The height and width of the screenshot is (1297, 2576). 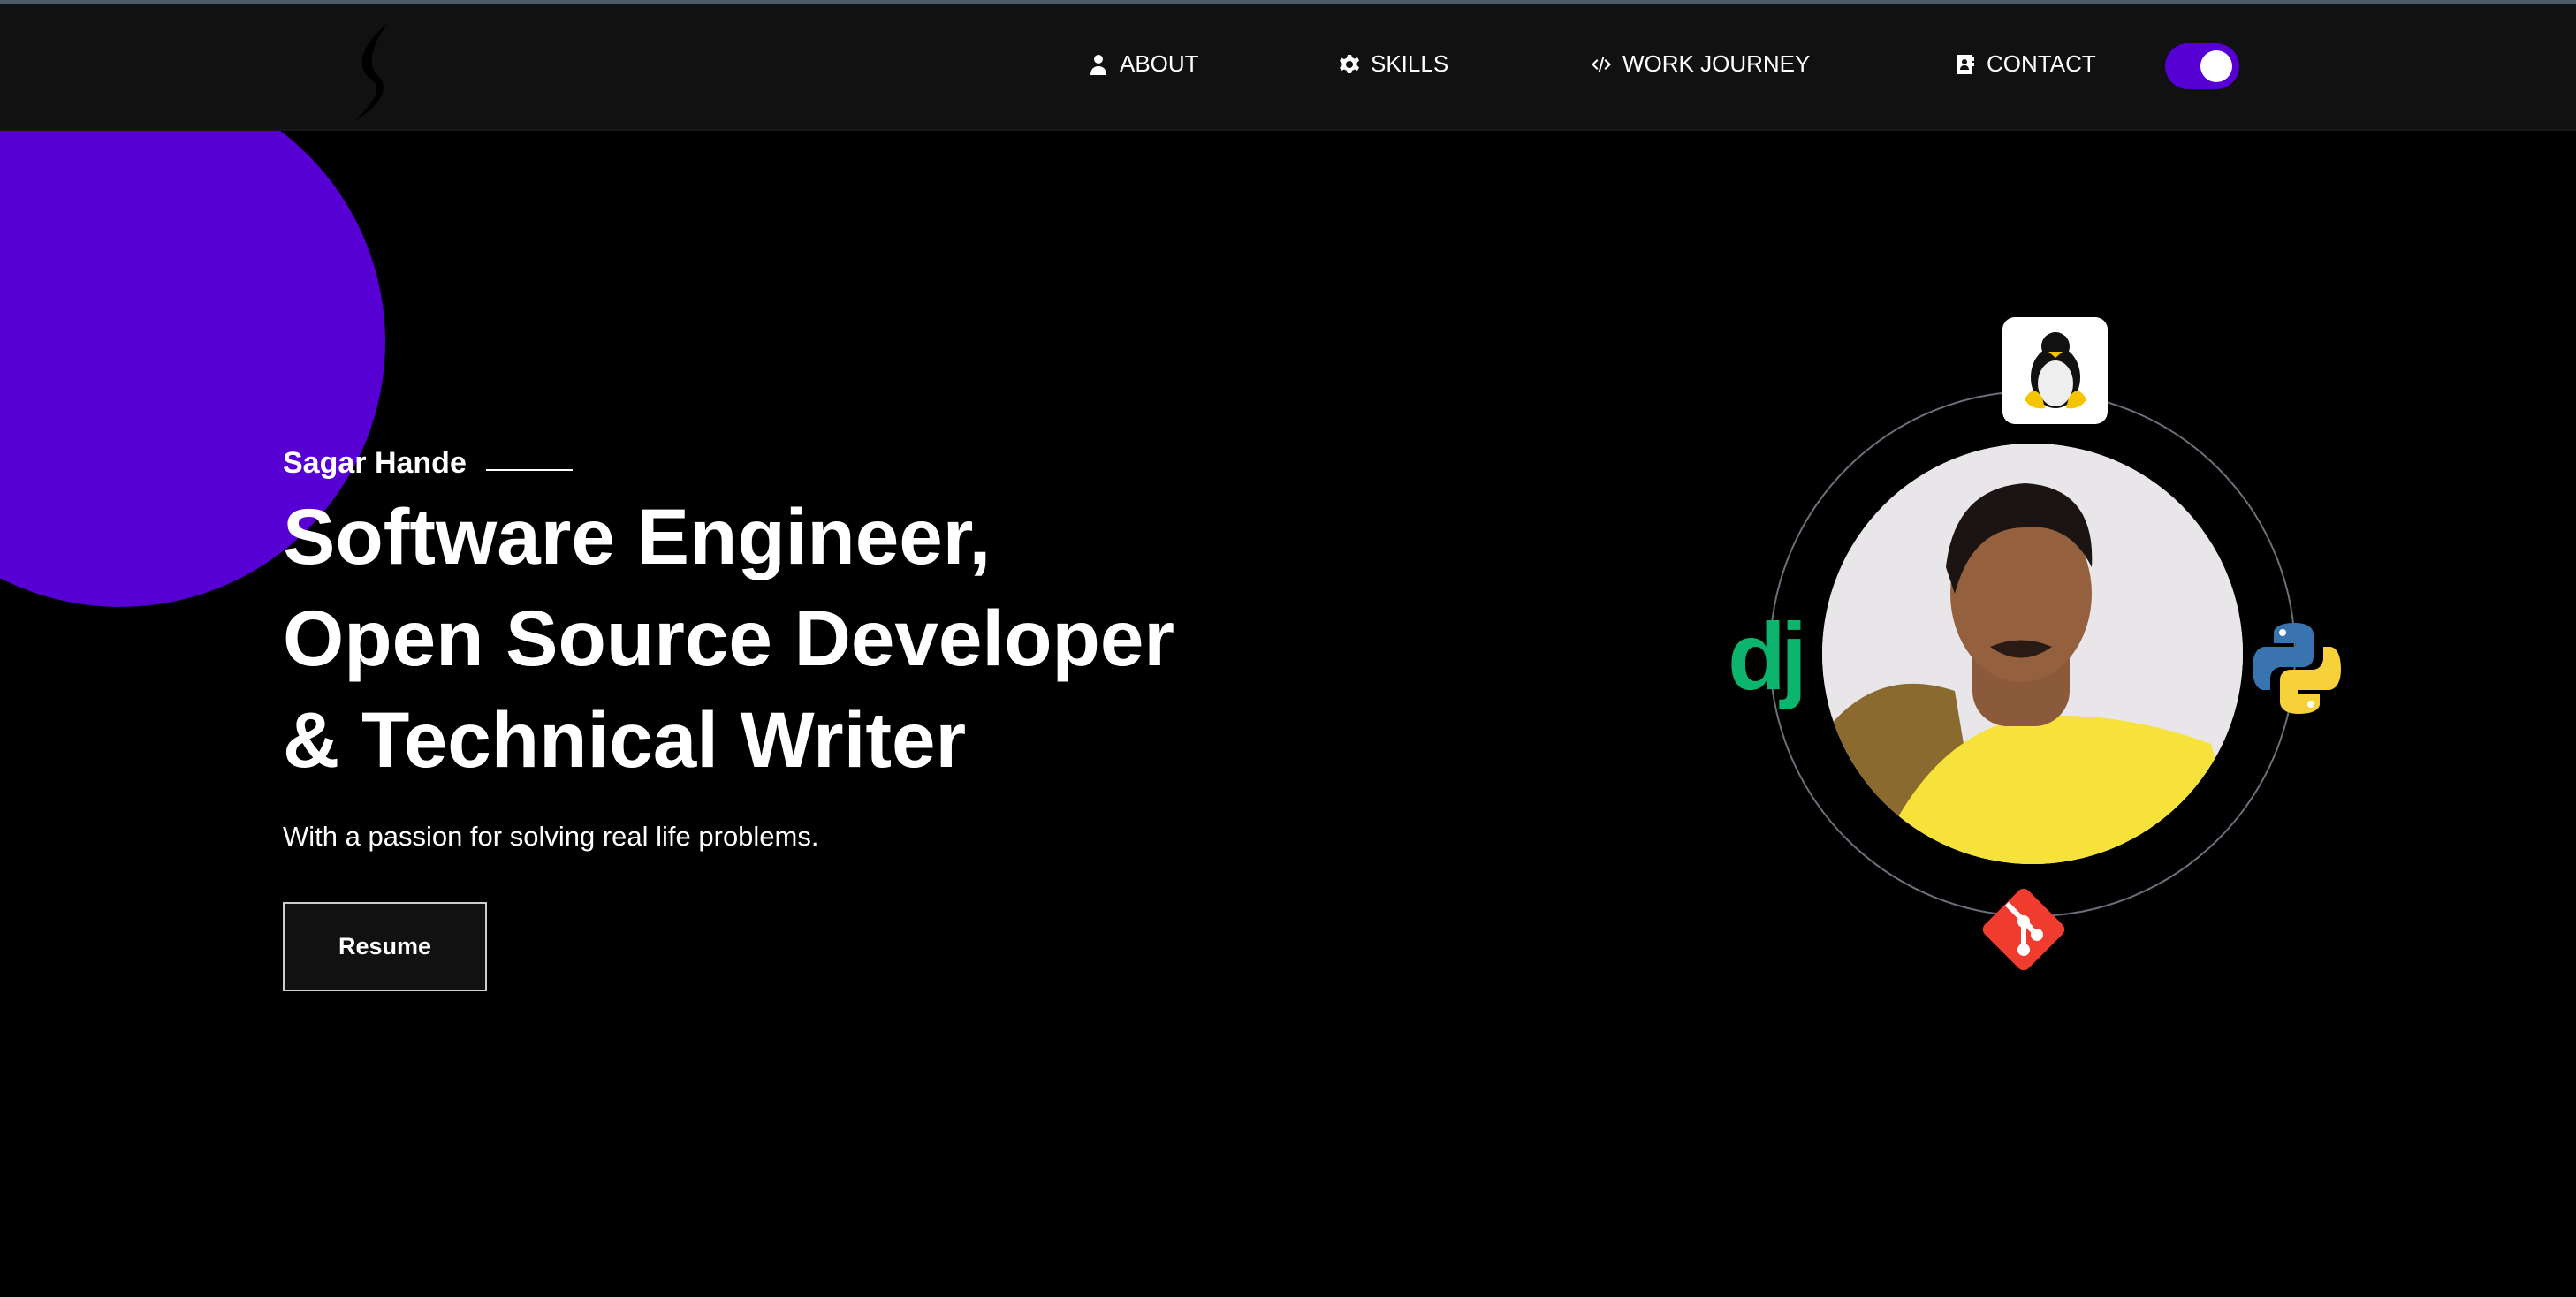 I want to click on theme-toggle, so click(x=2202, y=66).